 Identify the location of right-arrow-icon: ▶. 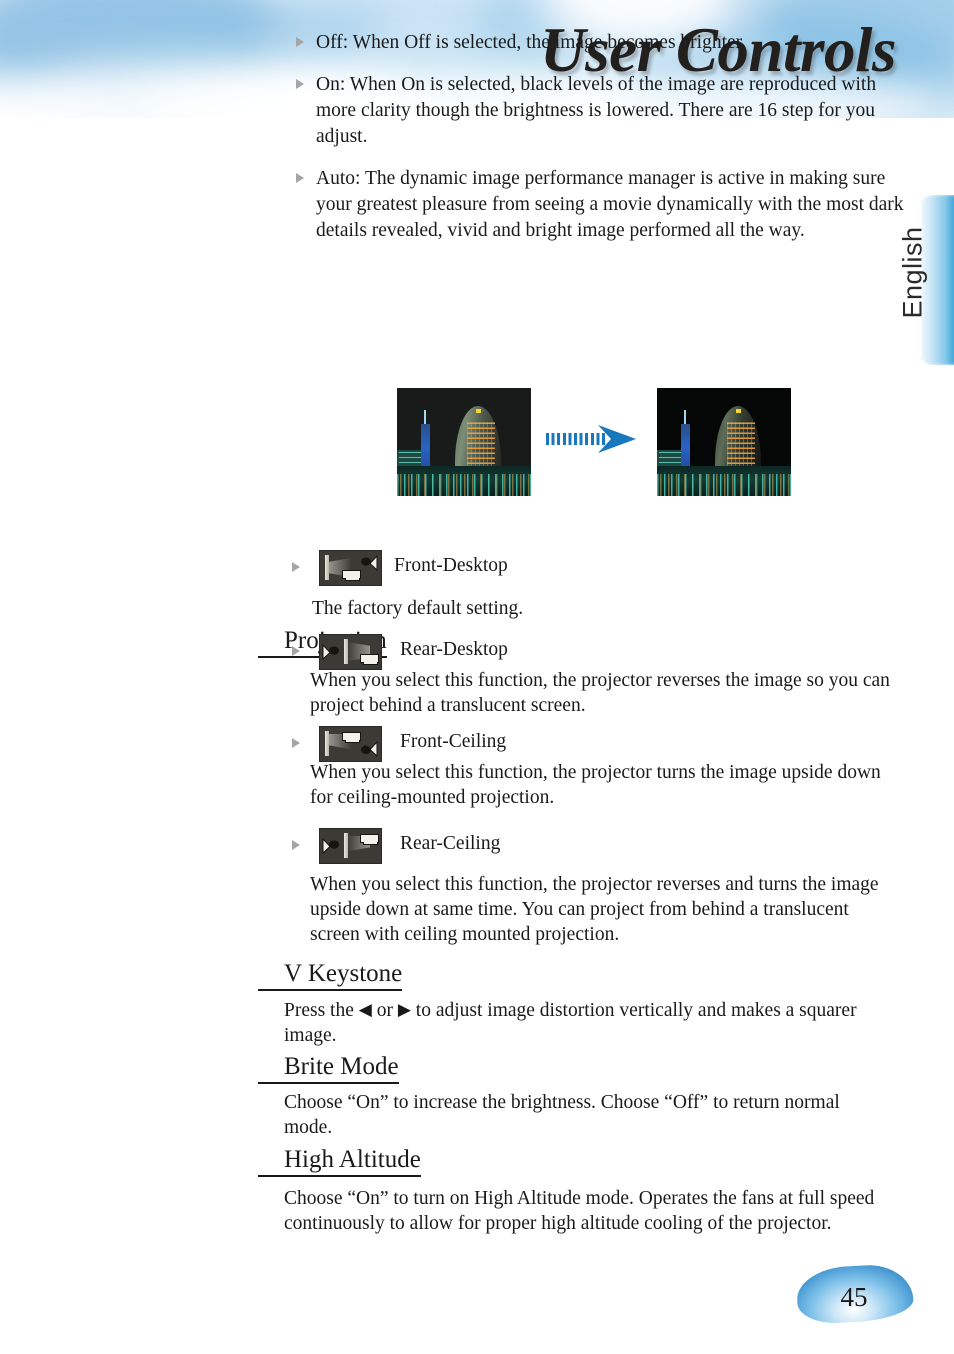
(404, 1009).